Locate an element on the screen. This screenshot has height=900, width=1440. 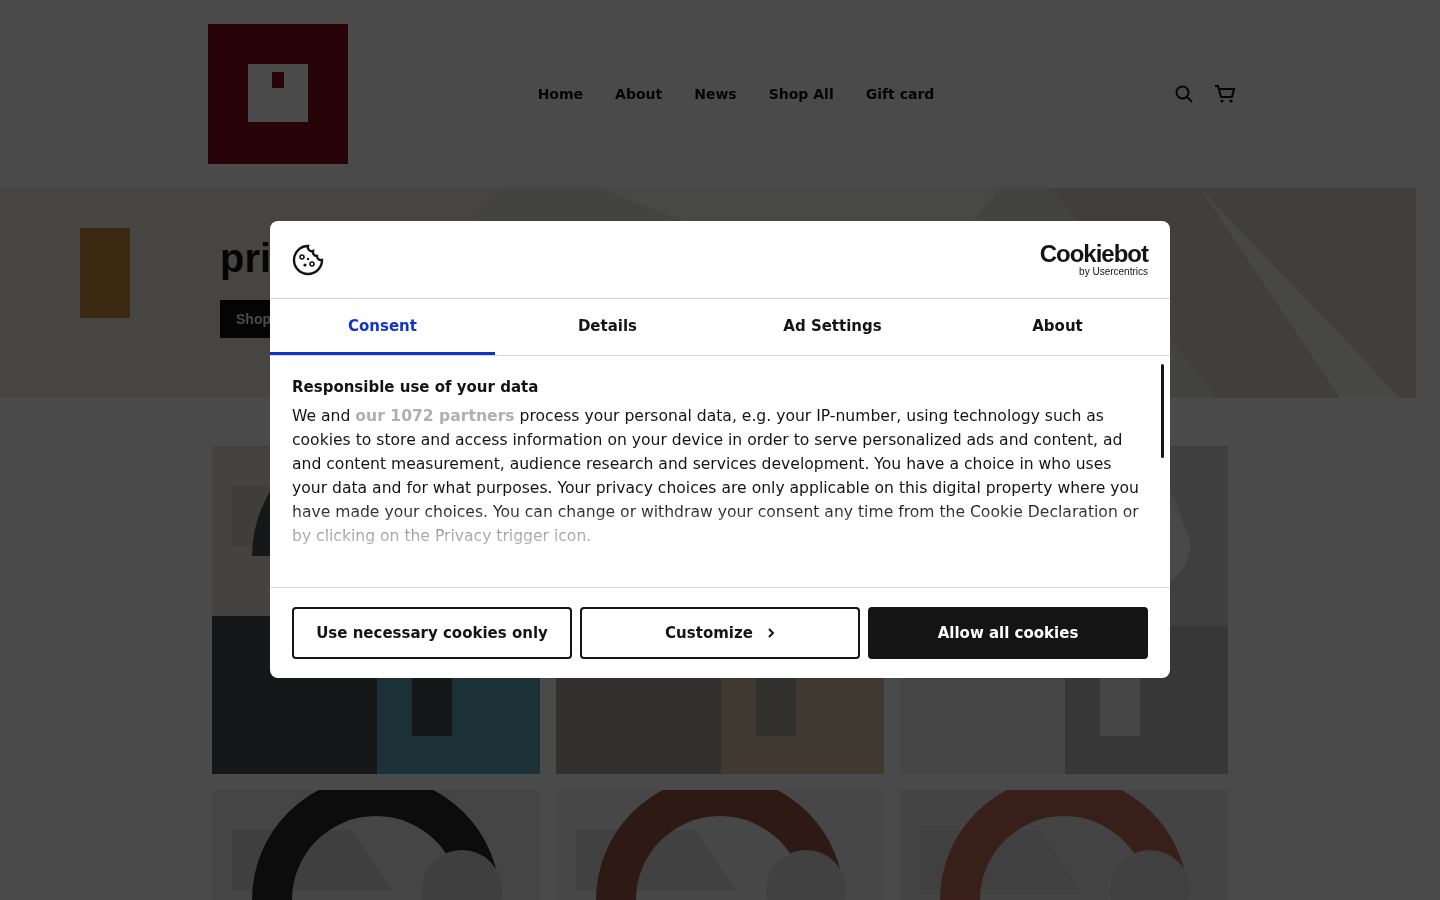
consent-button: Allow all cookies is located at coordinates (1008, 633).